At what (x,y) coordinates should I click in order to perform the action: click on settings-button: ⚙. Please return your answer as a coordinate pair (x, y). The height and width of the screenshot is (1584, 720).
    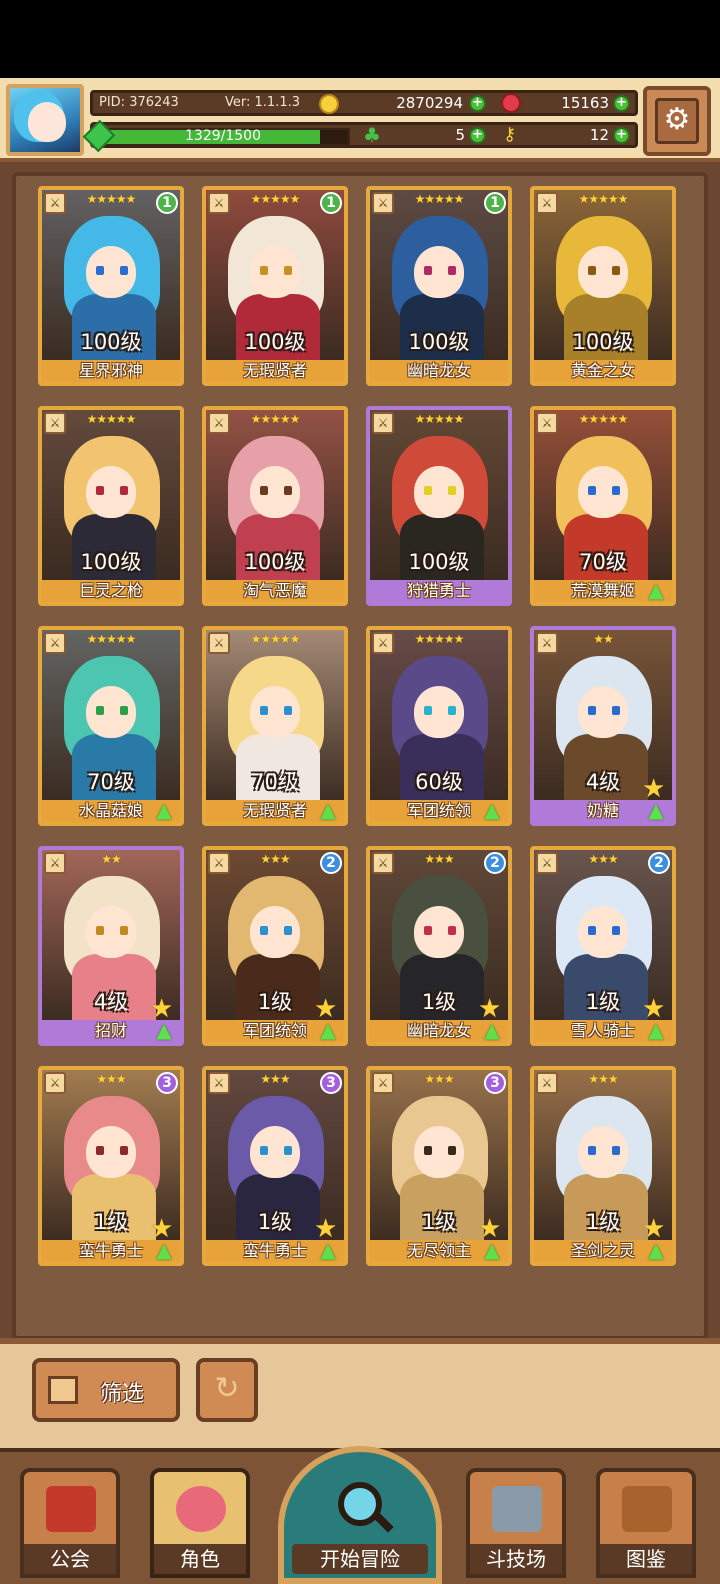
    Looking at the image, I should click on (677, 121).